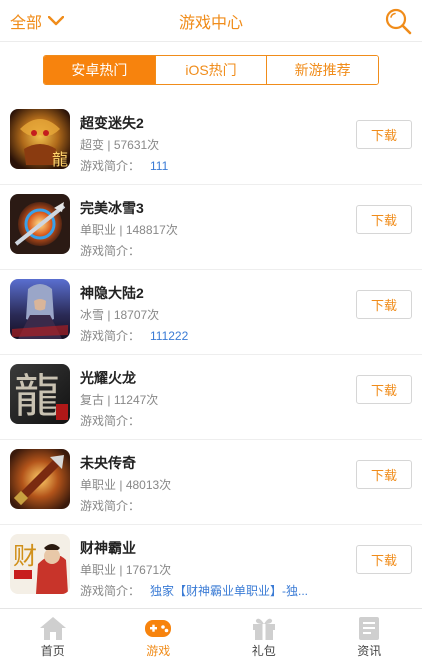  What do you see at coordinates (25, 556) in the screenshot?
I see `thumbnail-text: 财` at bounding box center [25, 556].